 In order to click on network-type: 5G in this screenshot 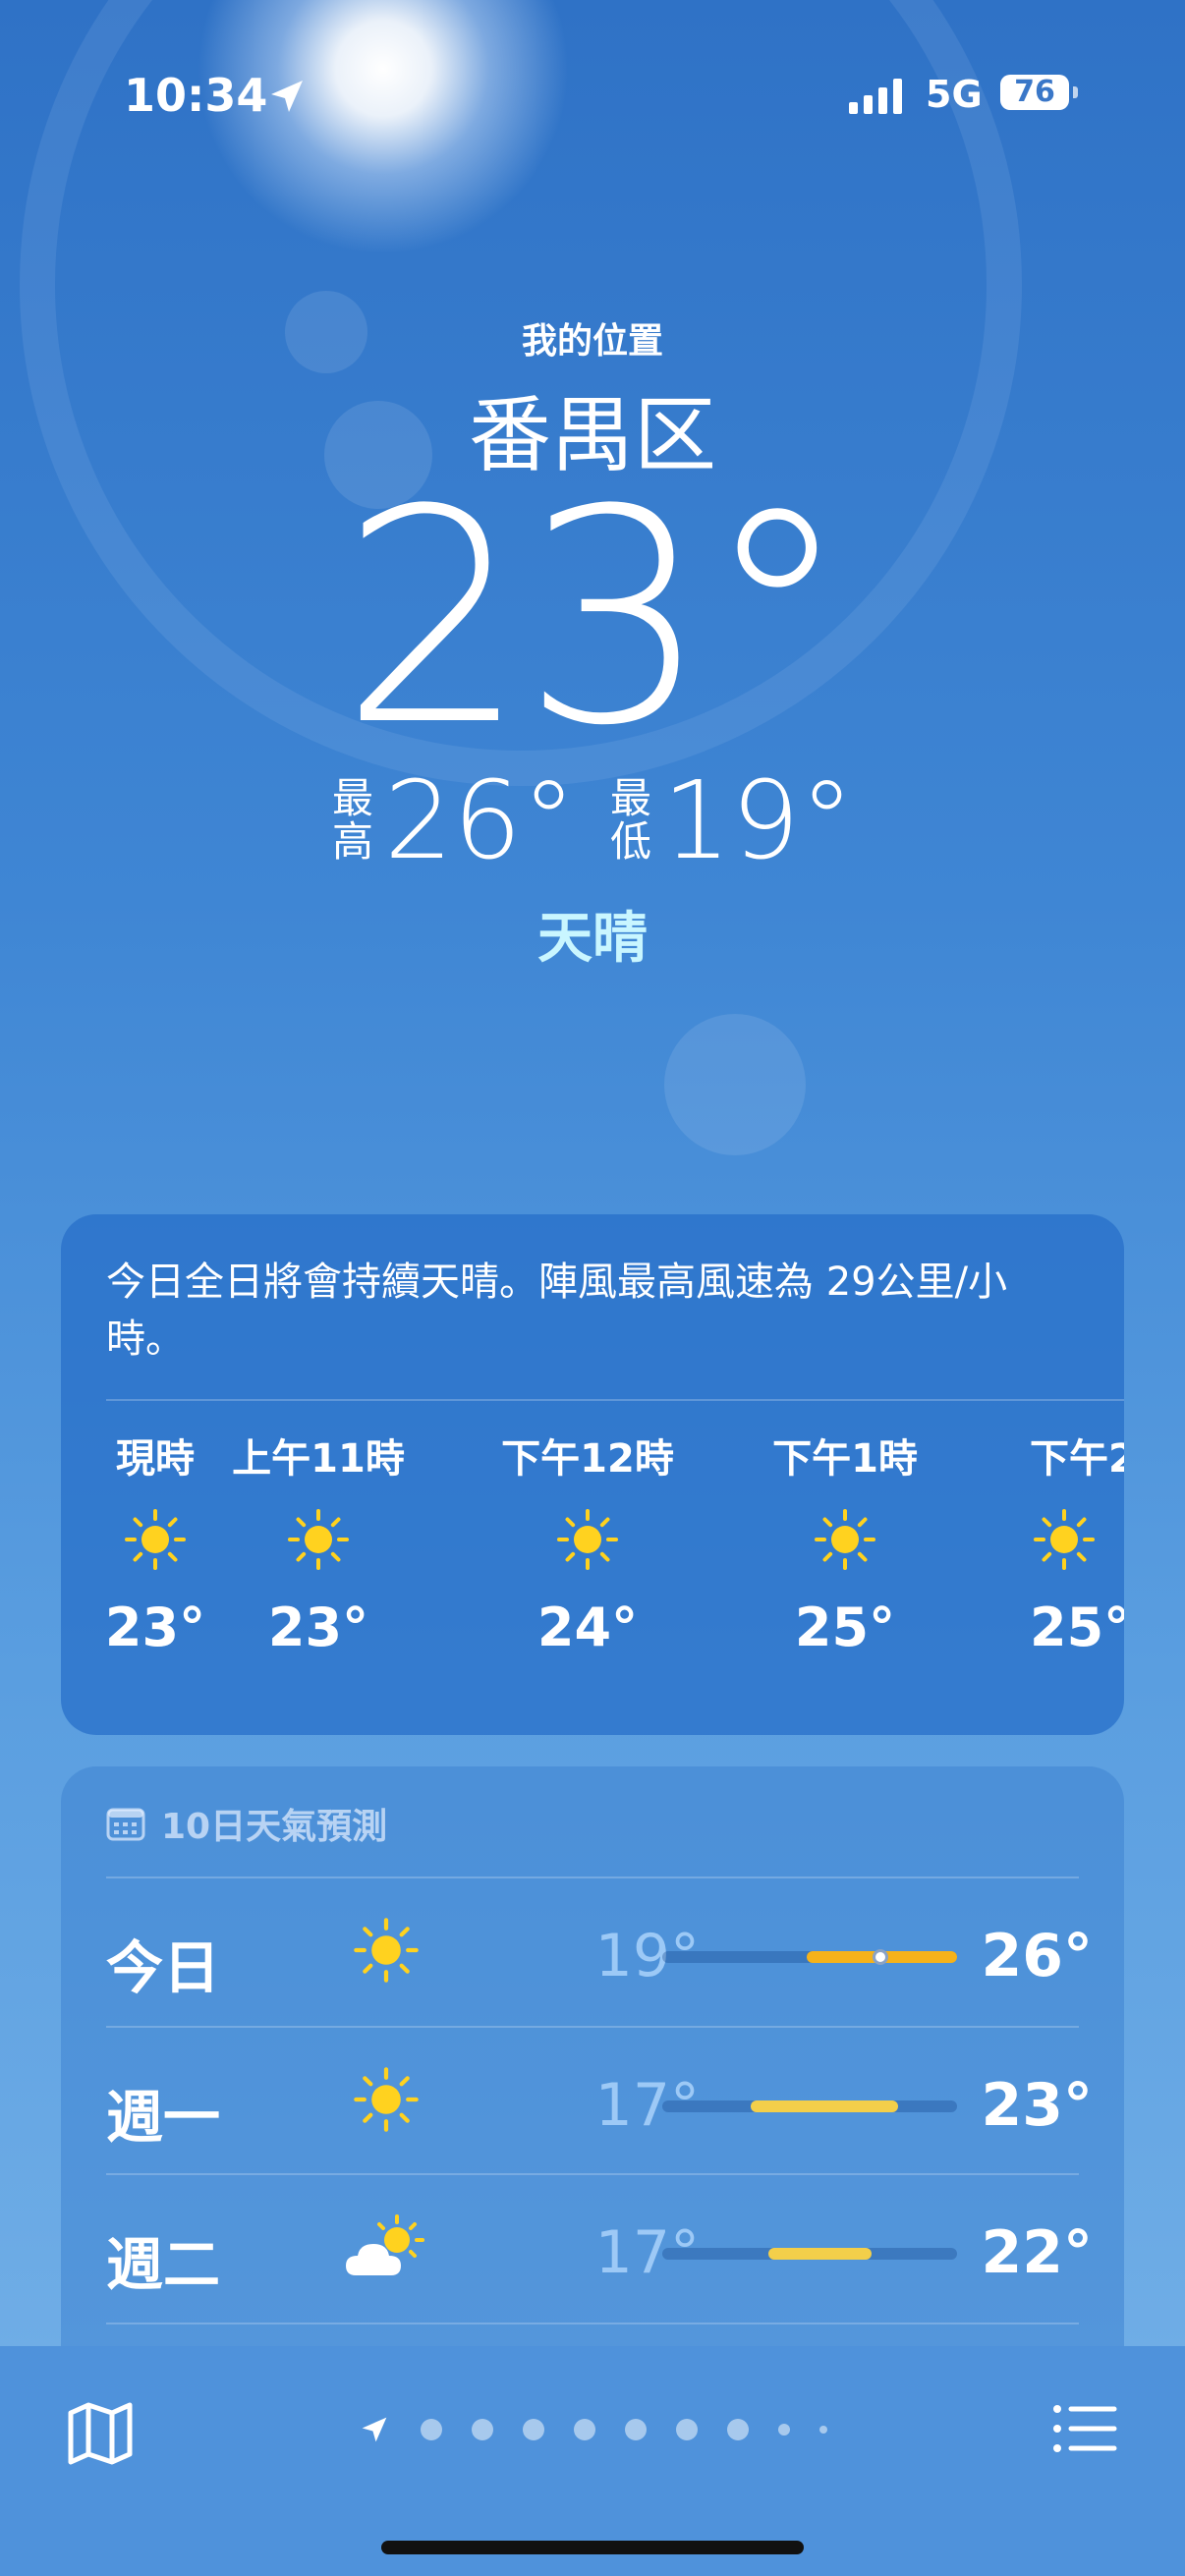, I will do `click(955, 94)`.